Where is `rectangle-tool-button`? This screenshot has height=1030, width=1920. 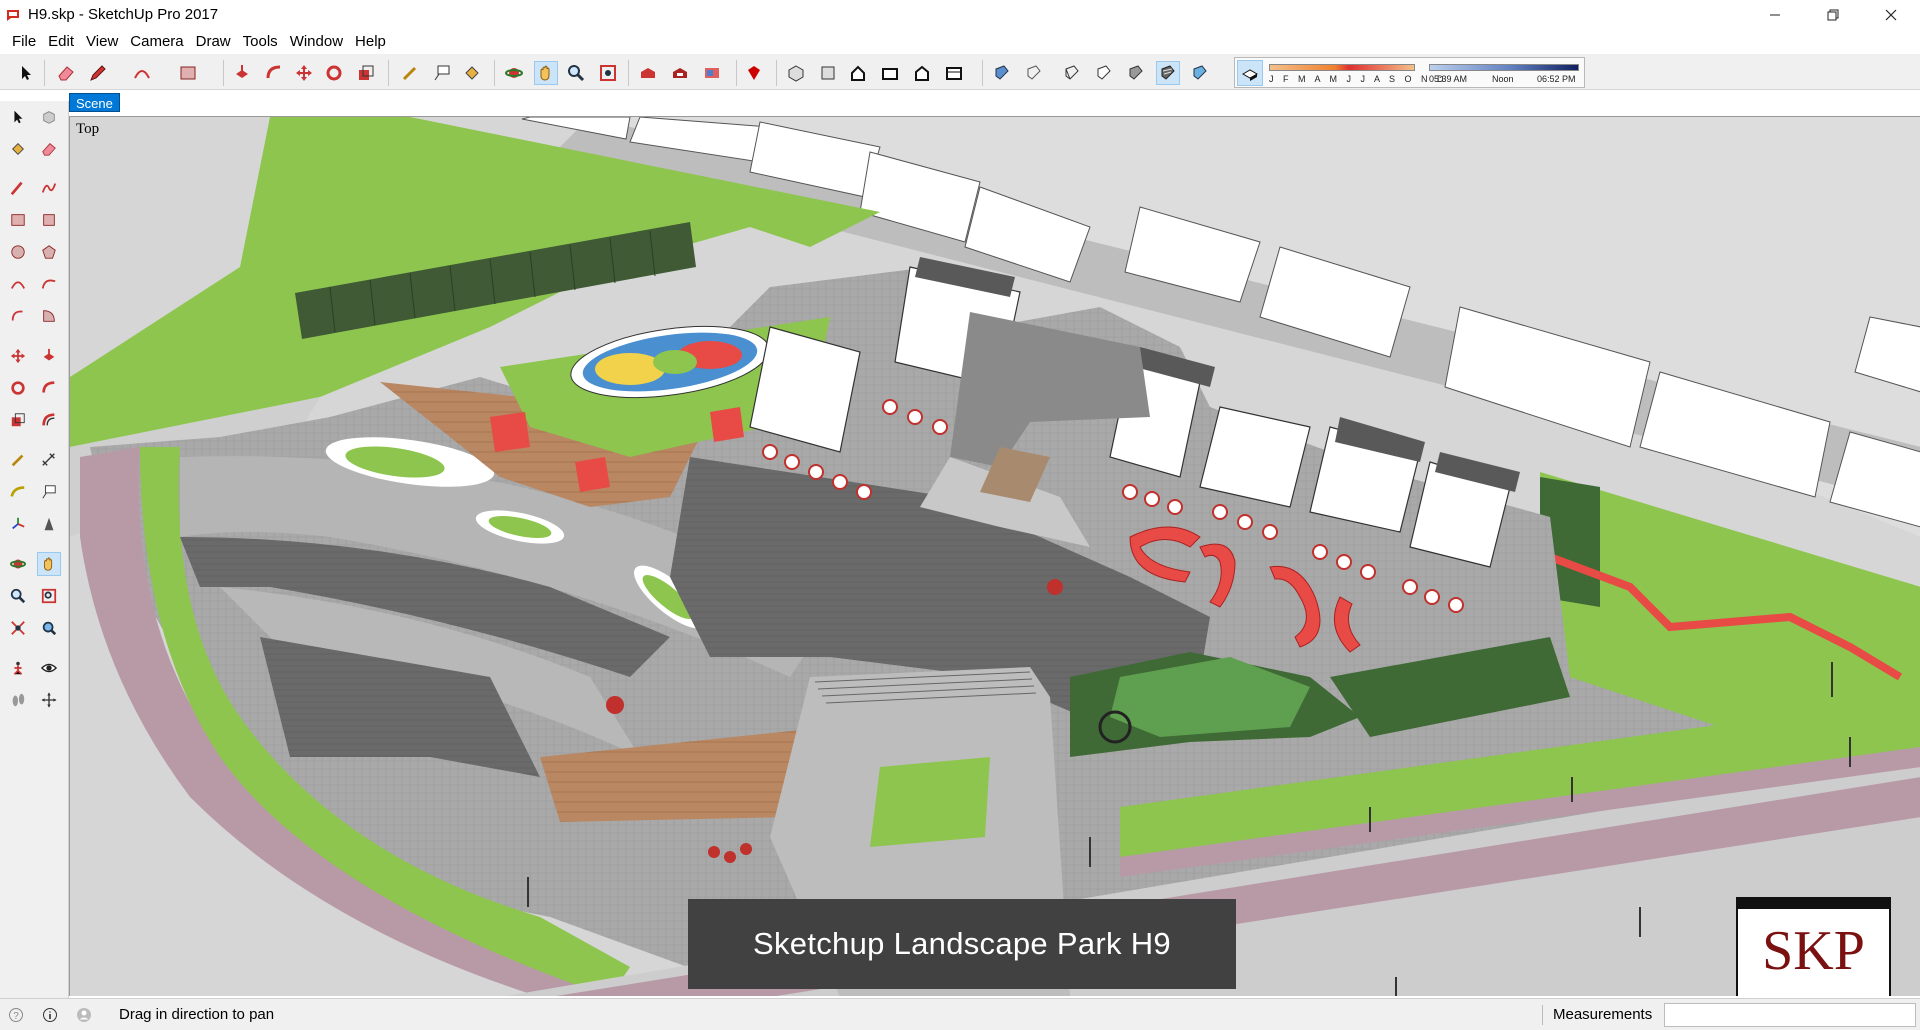
rectangle-tool-button is located at coordinates (188, 73).